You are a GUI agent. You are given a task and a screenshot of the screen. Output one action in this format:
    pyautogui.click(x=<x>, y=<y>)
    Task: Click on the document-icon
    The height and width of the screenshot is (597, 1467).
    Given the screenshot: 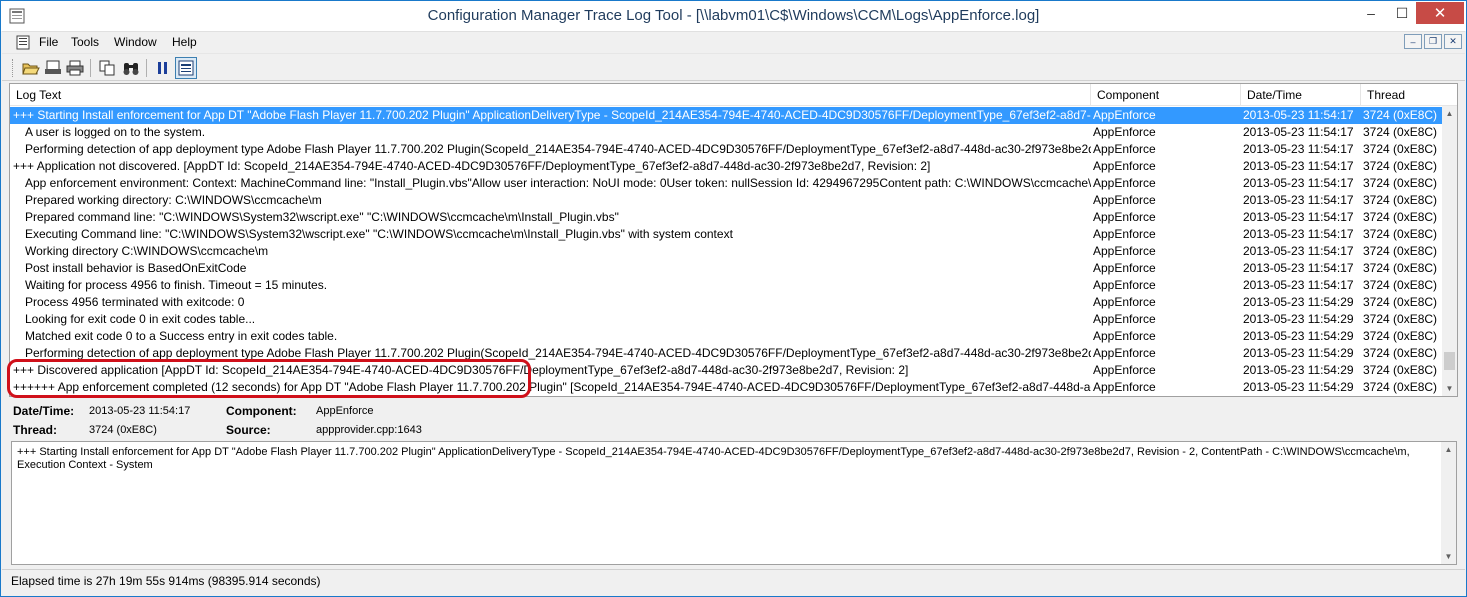 What is the action you would take?
    pyautogui.click(x=24, y=42)
    